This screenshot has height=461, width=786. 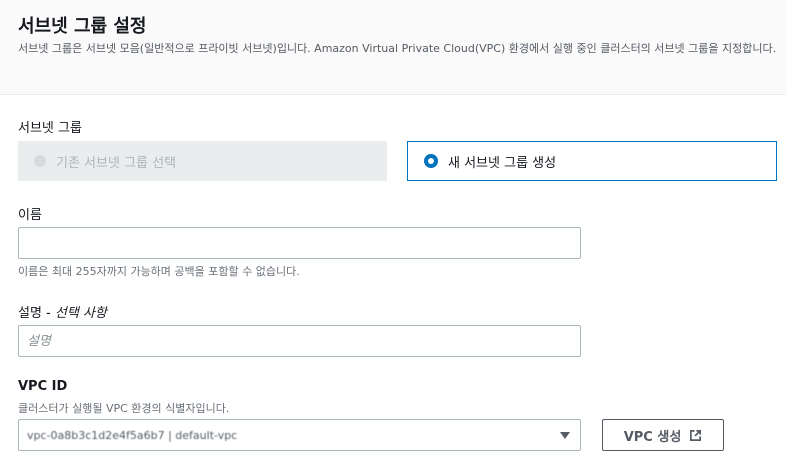 I want to click on existing-subnet-group-option: 기존 서브넷 그룹 선택, so click(x=202, y=161).